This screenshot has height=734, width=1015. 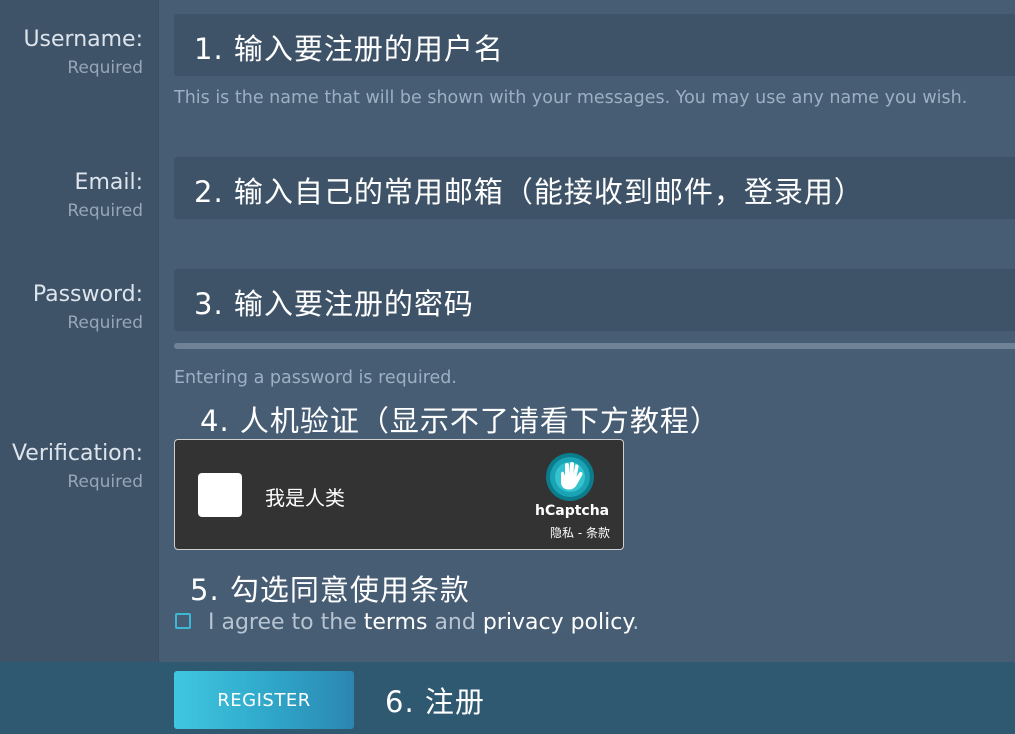 I want to click on email-label: Email:, so click(x=108, y=182).